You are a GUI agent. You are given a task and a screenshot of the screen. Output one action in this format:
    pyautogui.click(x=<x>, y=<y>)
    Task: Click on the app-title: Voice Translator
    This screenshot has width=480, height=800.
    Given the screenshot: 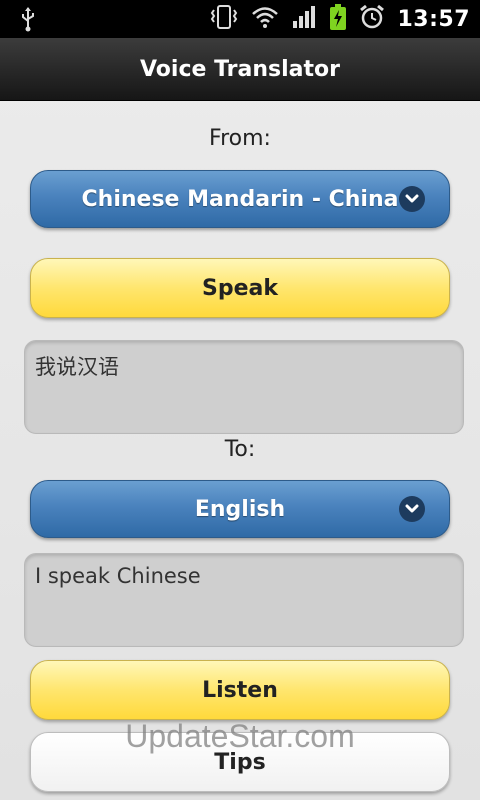 What is the action you would take?
    pyautogui.click(x=239, y=69)
    